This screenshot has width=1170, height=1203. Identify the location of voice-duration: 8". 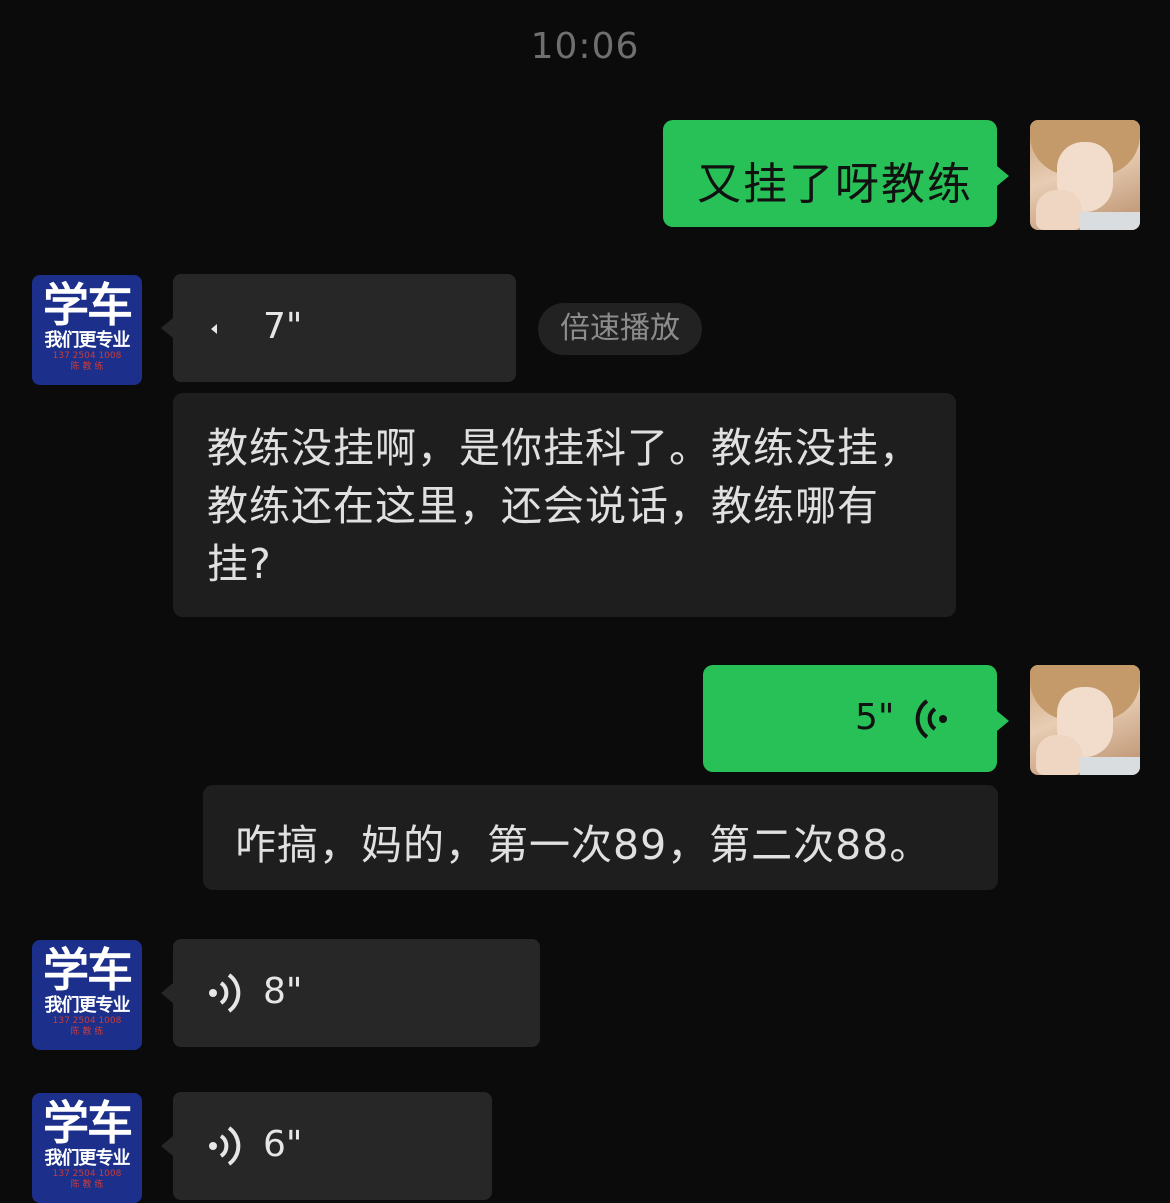
(283, 991).